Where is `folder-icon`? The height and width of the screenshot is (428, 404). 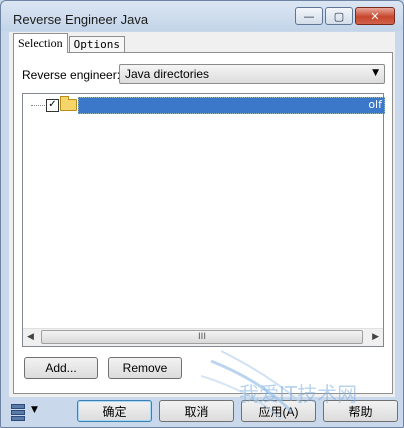
folder-icon is located at coordinates (68, 103).